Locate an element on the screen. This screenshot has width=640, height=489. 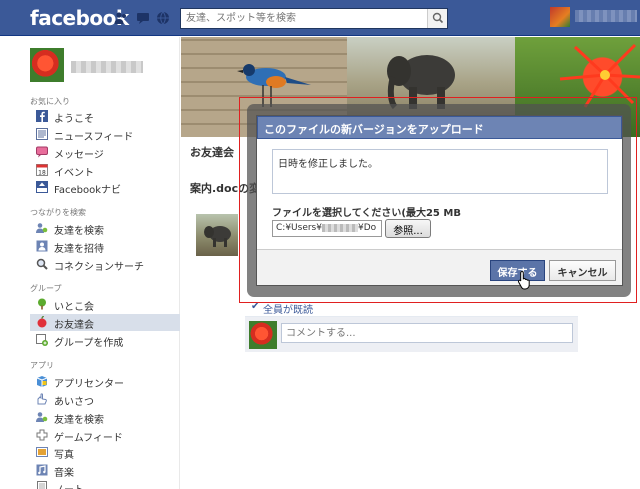
sidebar-item-label: ノート is located at coordinates (69, 485).